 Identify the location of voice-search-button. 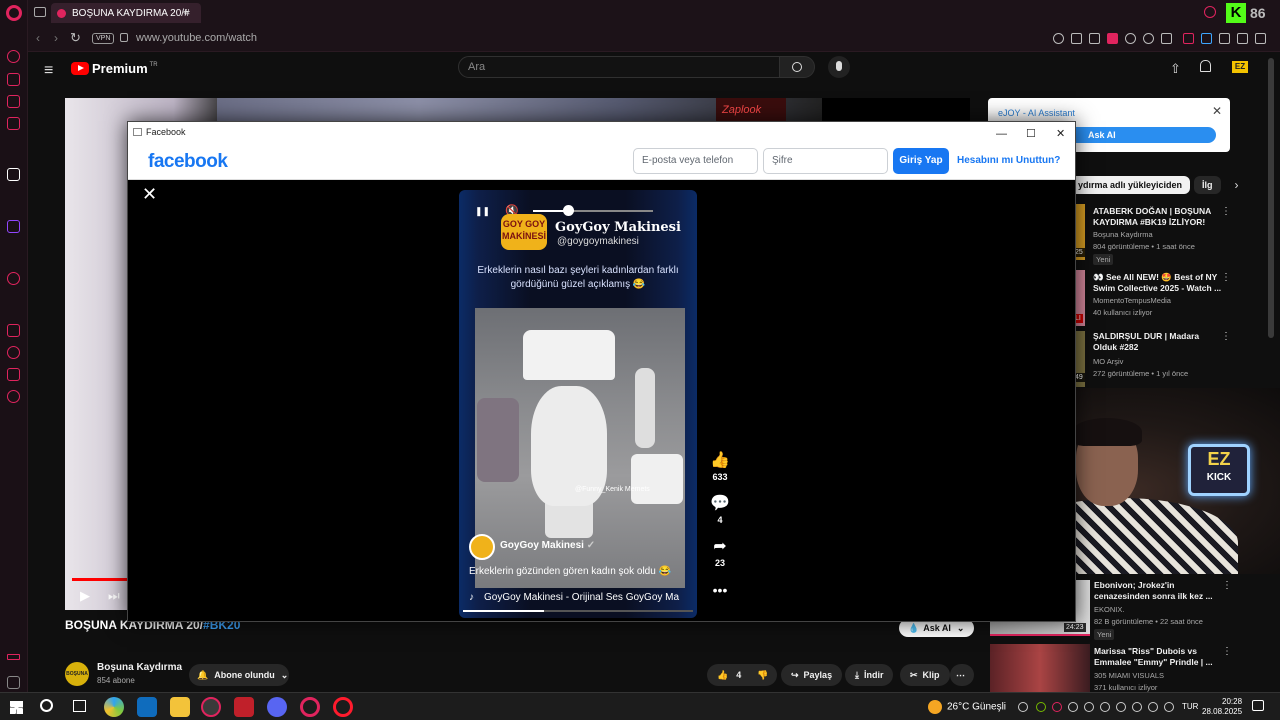
(839, 67).